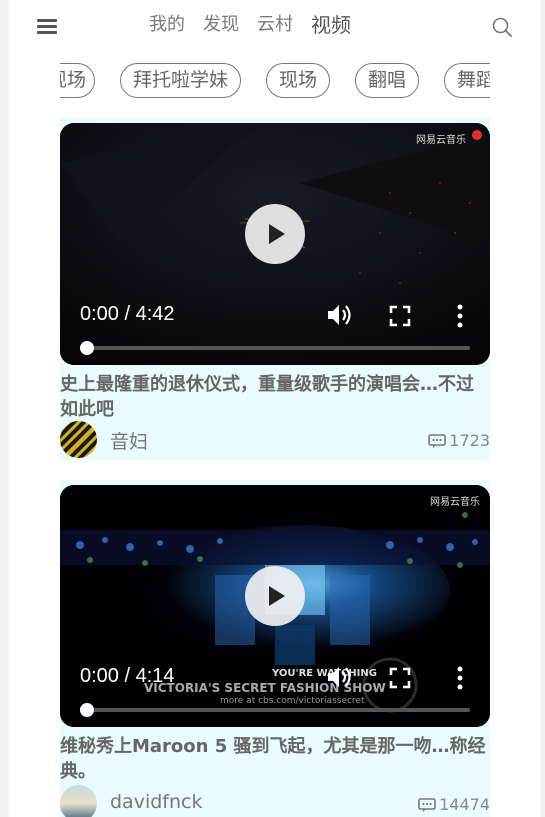 This screenshot has height=817, width=545. I want to click on video-title: 史上最隆重的退休仪式，重量级歌手的演唱会…不过如此吧, so click(275, 397).